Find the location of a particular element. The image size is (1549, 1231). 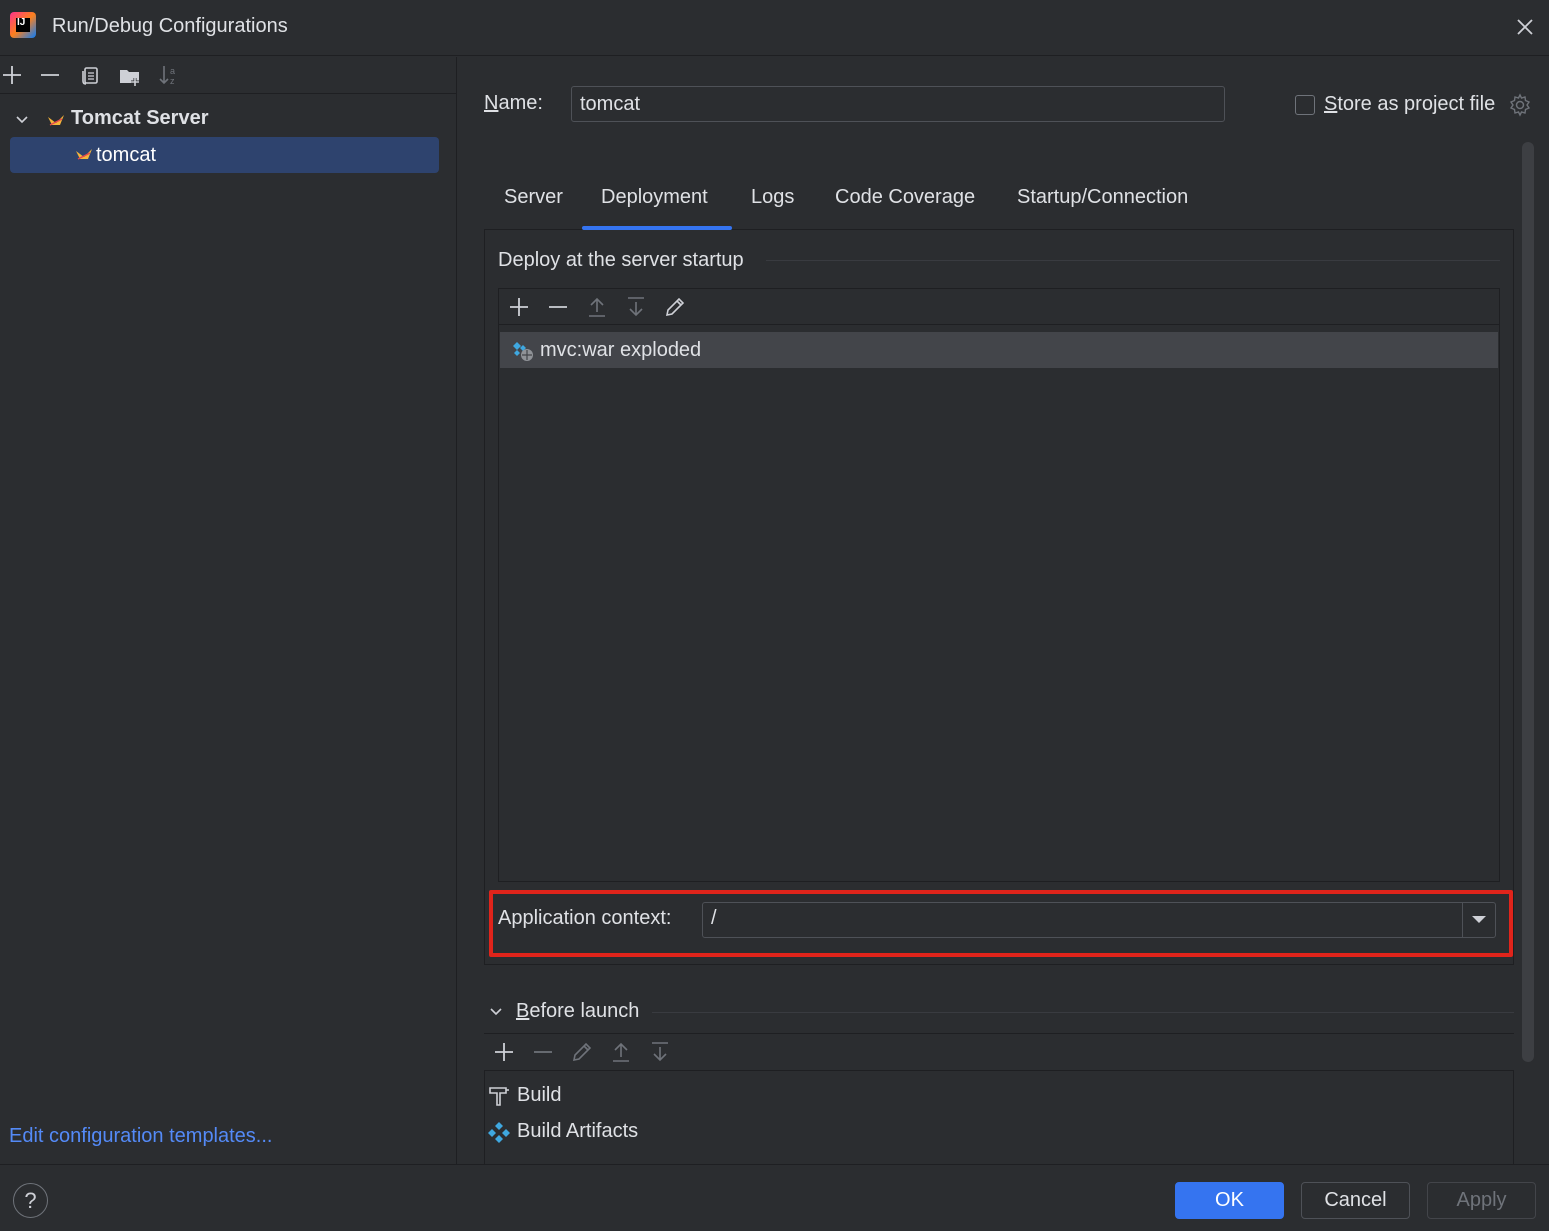

tree-group-tomcat-server: Tomcat Server is located at coordinates (139, 118).